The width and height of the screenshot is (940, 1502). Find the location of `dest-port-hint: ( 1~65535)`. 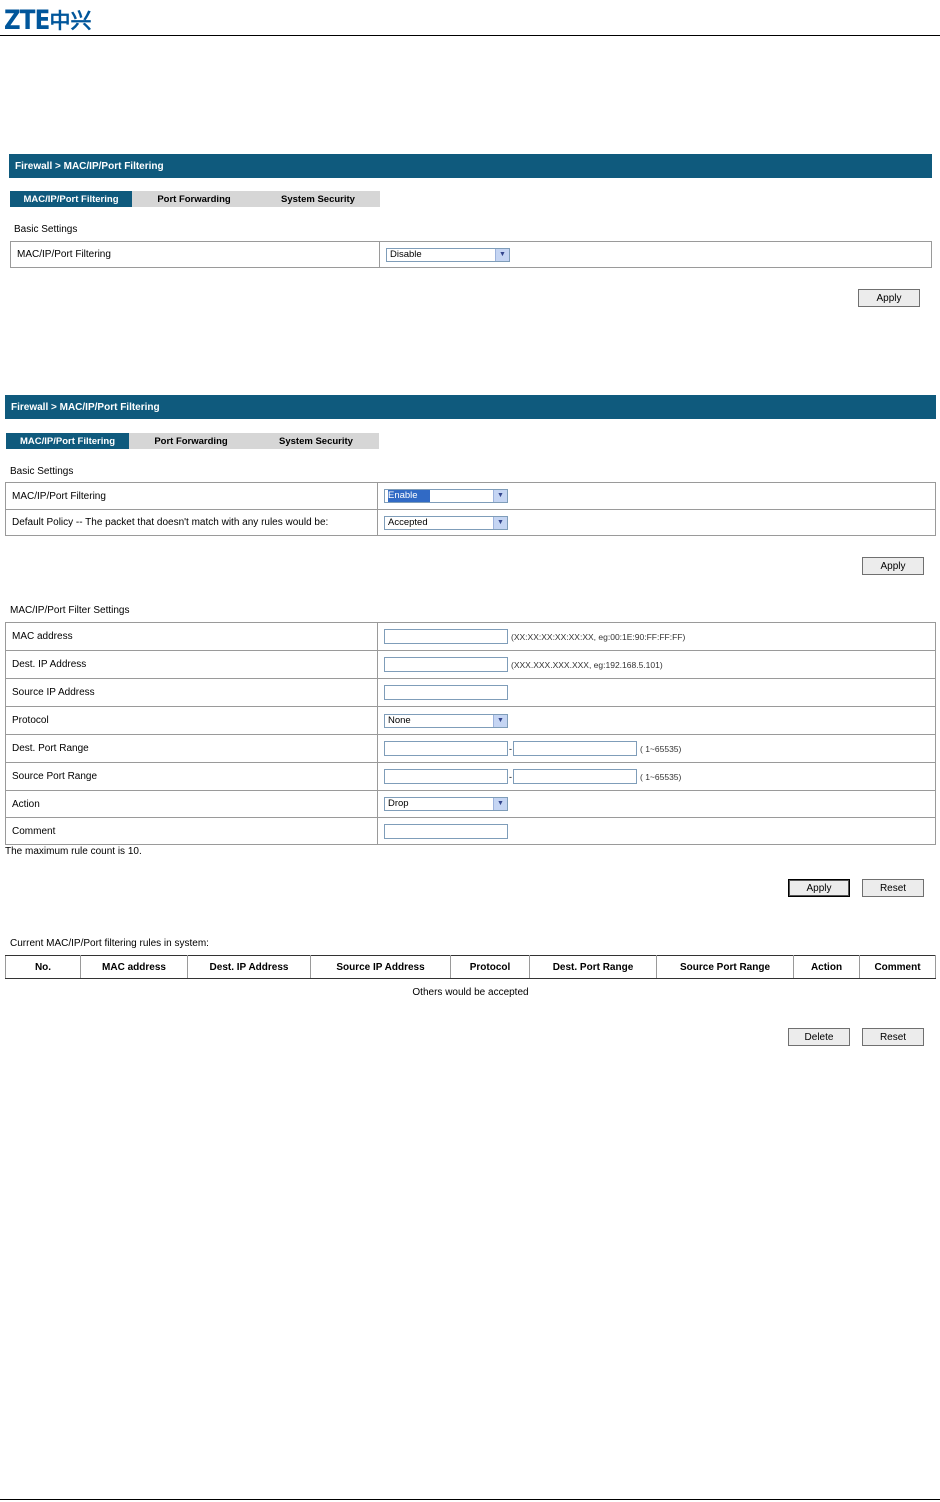

dest-port-hint: ( 1~65535) is located at coordinates (661, 748).